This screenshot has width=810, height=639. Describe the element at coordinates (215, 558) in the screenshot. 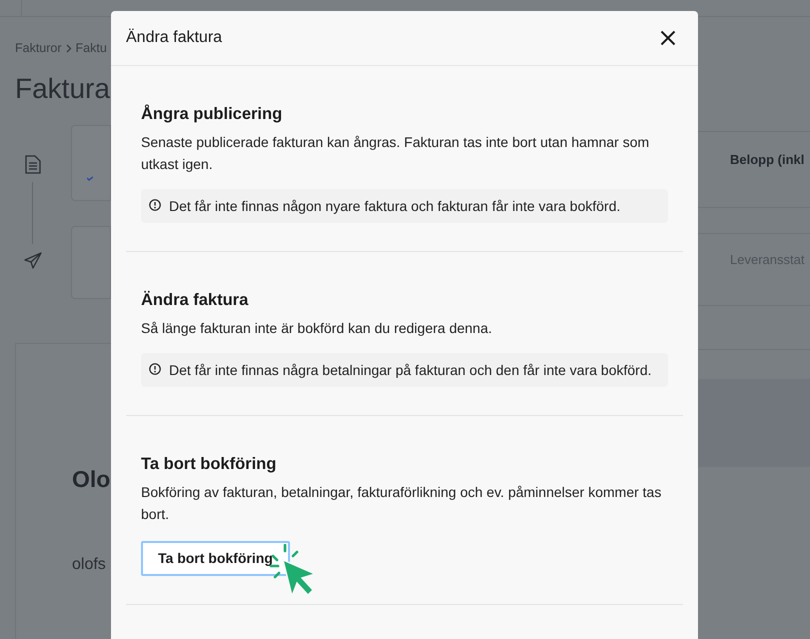

I see `action-button: Ta bort bokföring` at that location.